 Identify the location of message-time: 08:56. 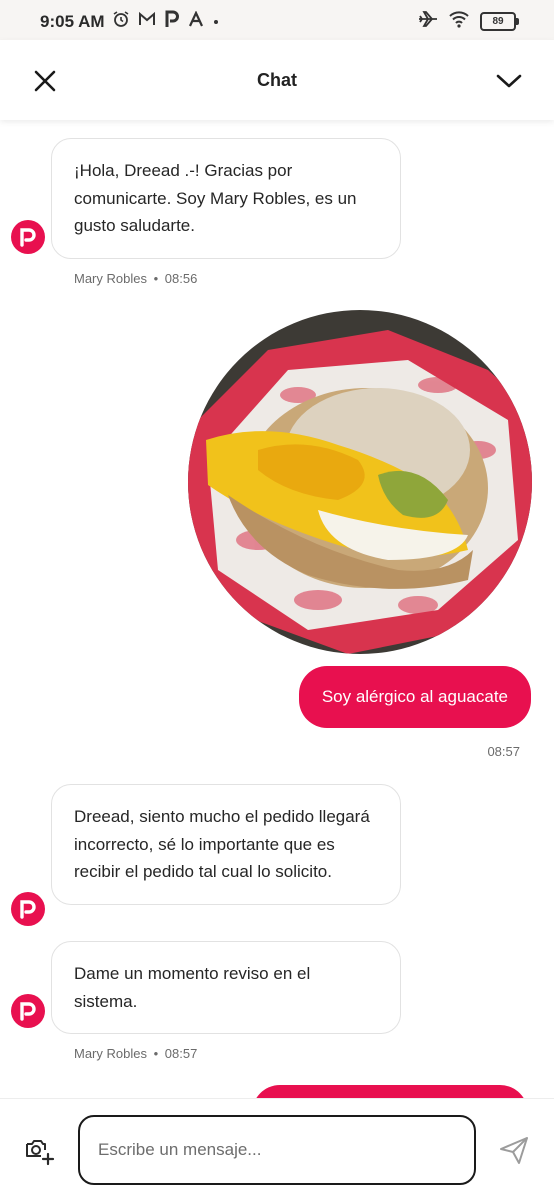
(181, 278).